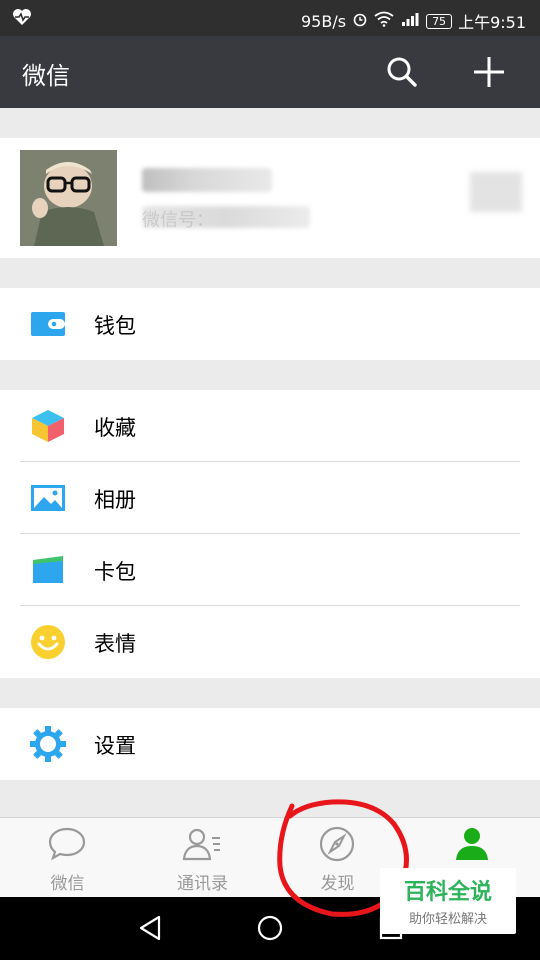 Image resolution: width=540 pixels, height=960 pixels. What do you see at coordinates (270, 72) in the screenshot?
I see `app-header: 微信` at bounding box center [270, 72].